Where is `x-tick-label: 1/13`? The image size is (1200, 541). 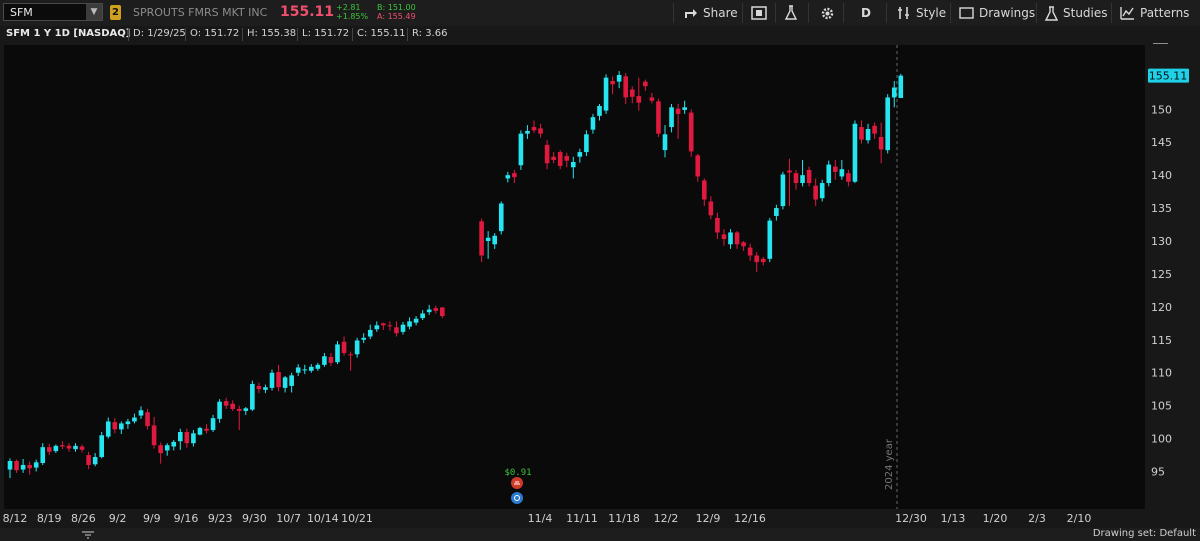 x-tick-label: 1/13 is located at coordinates (953, 518).